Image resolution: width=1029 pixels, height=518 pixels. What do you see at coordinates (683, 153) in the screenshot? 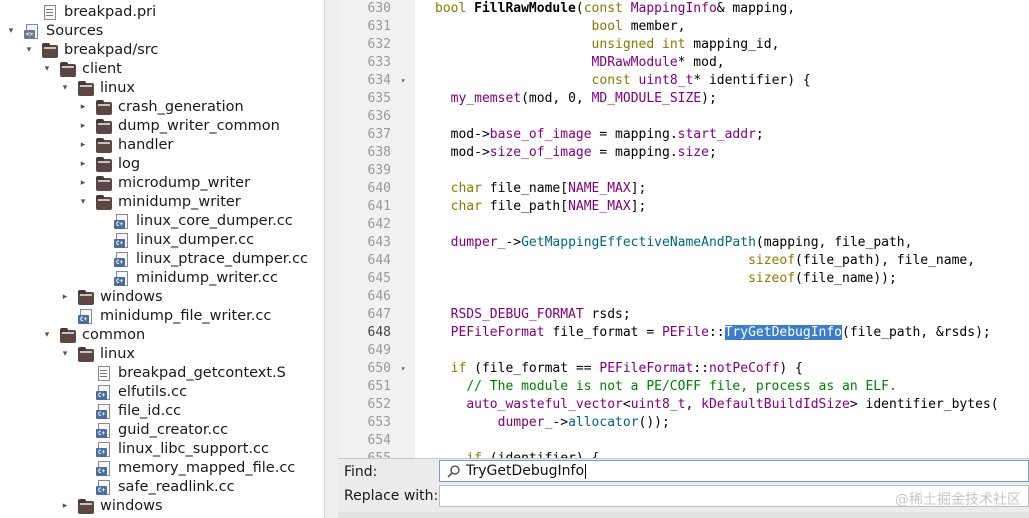
I see `code-line: 638 mod->size_of_image = mapping.size;` at bounding box center [683, 153].